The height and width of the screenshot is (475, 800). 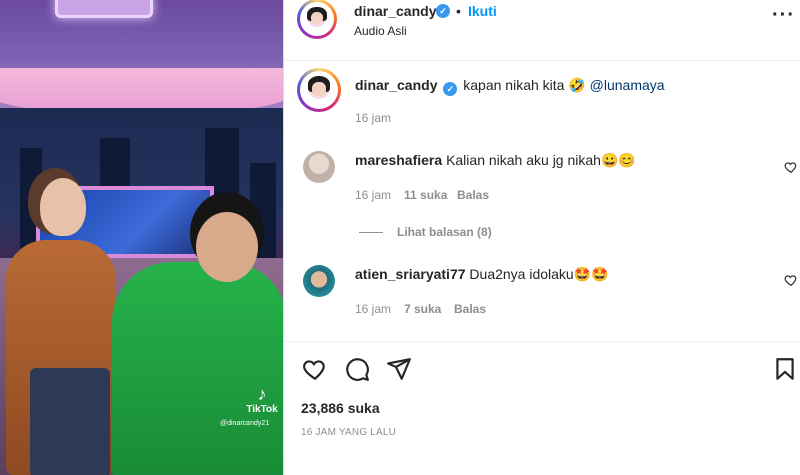 I want to click on comment-2-likes: 7 suka, so click(x=422, y=309).